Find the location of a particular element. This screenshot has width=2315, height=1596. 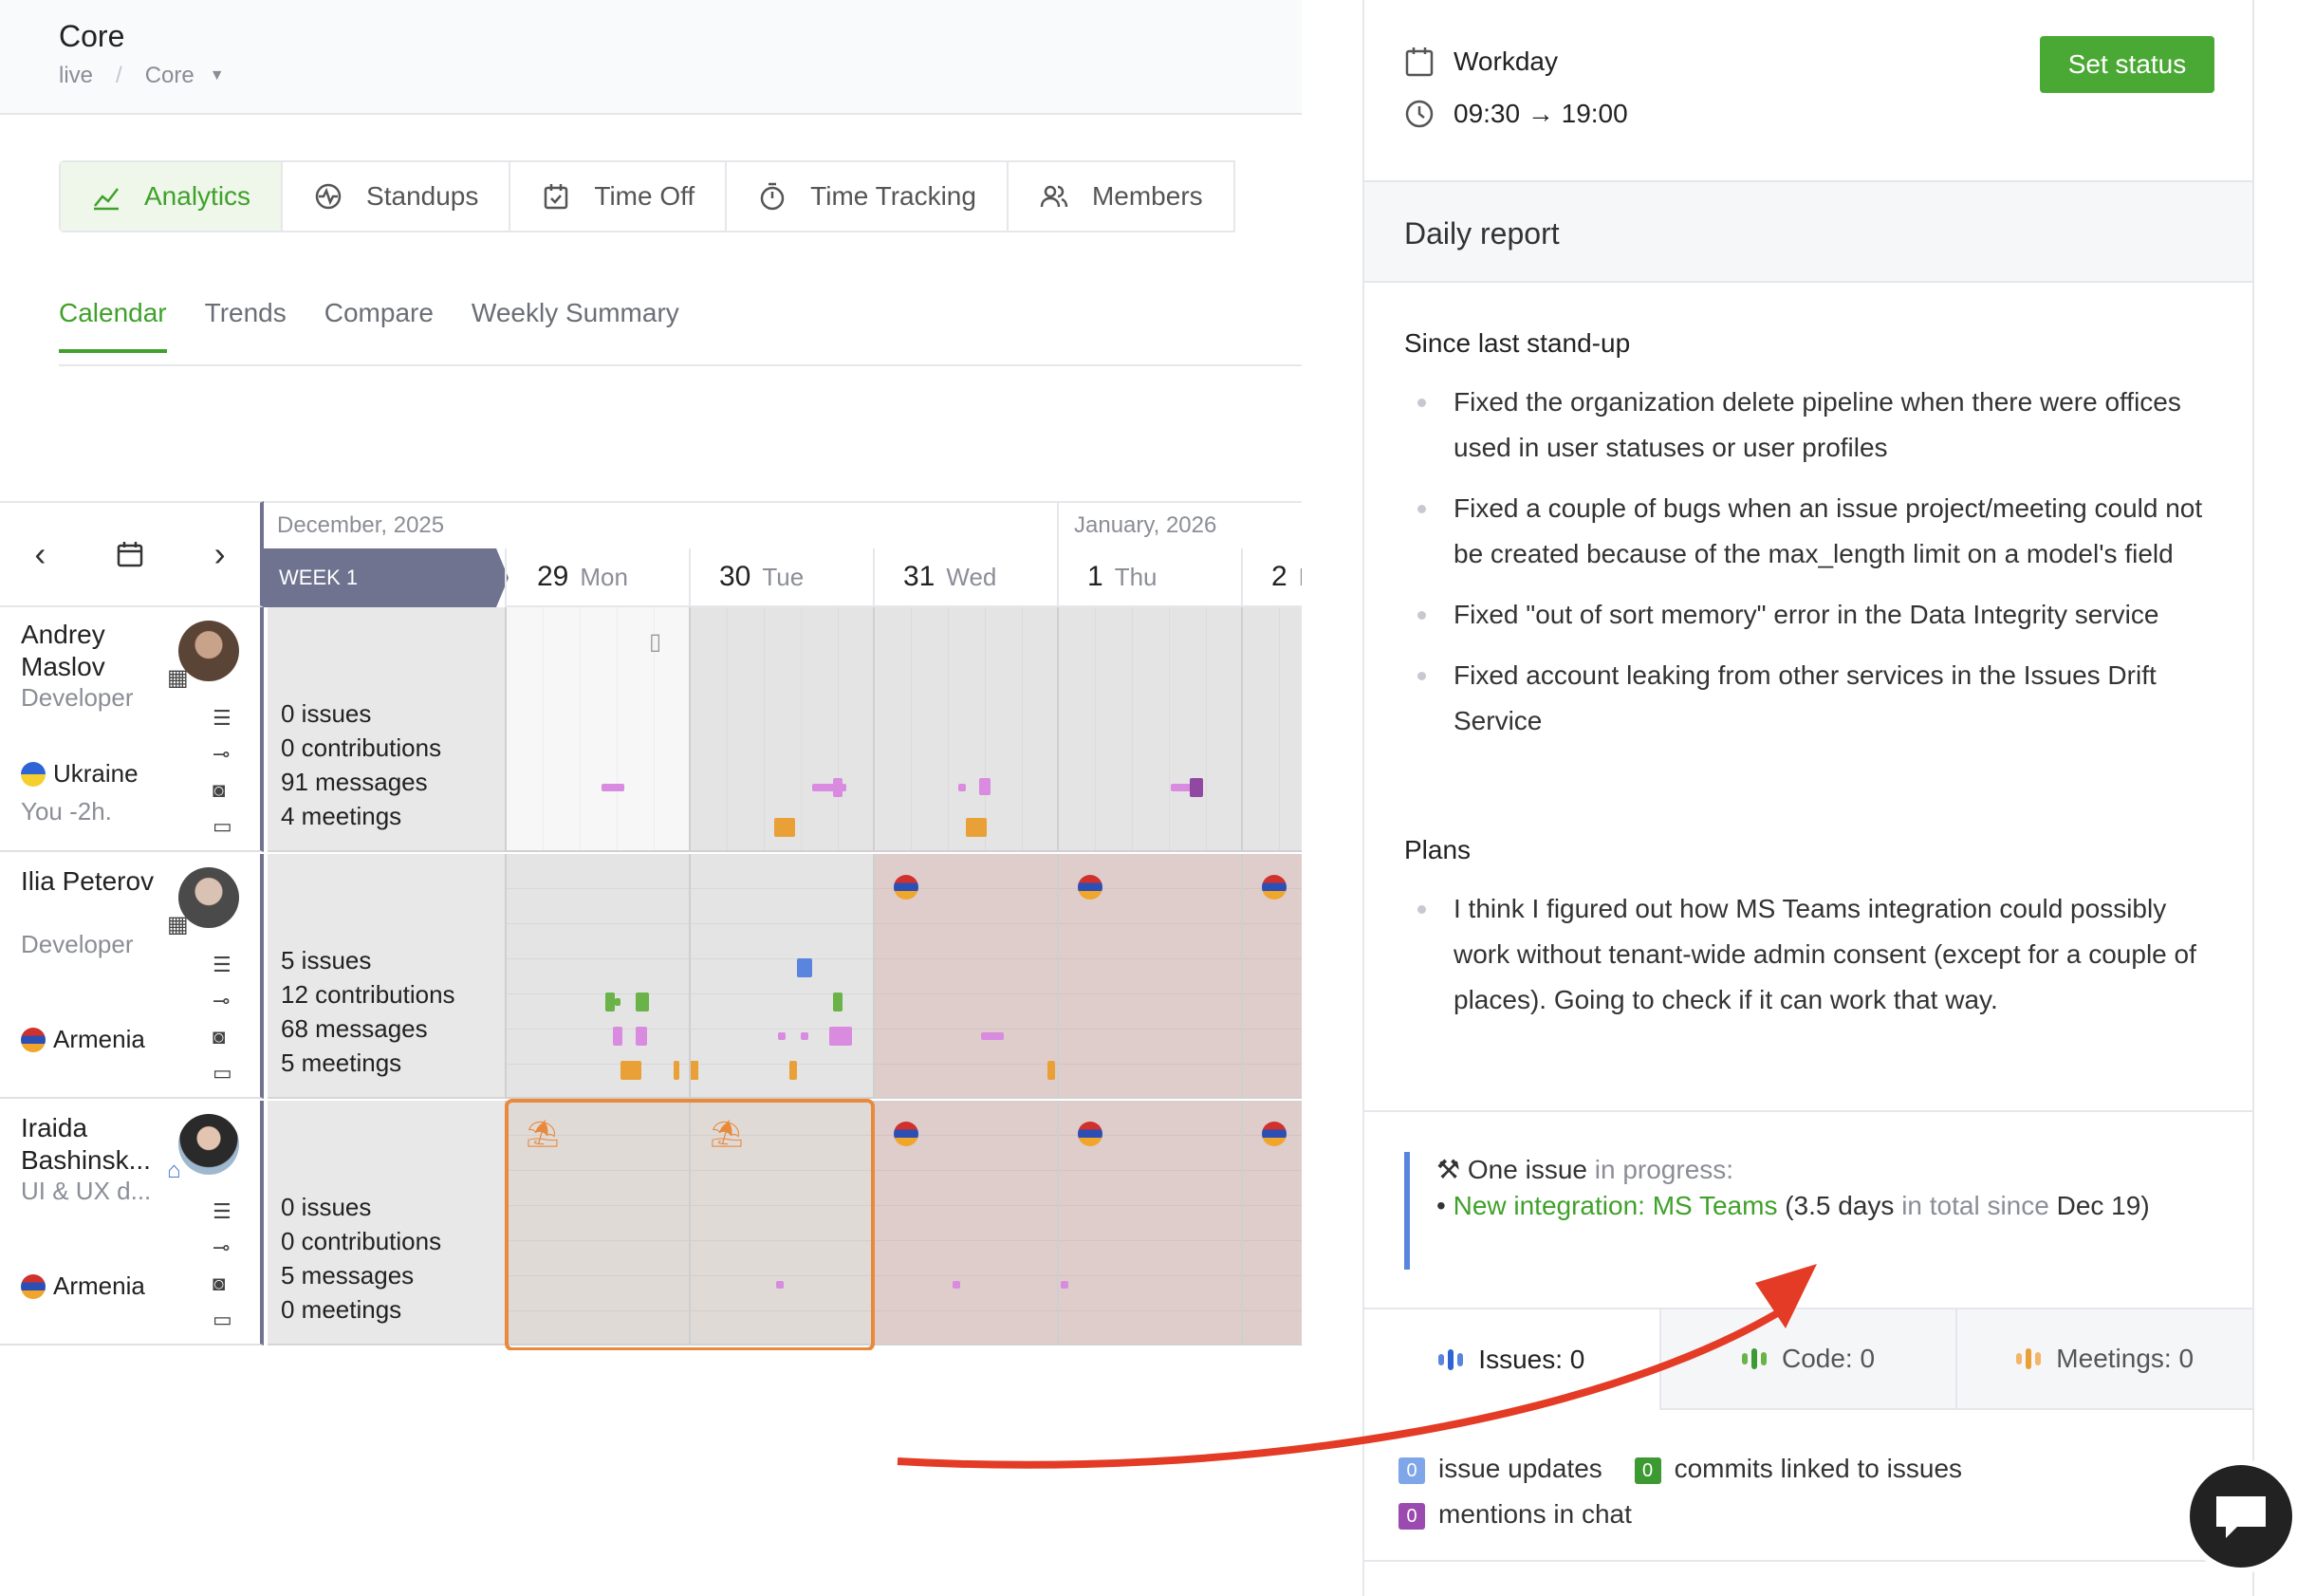

arrow-line is located at coordinates (1342, 1387).